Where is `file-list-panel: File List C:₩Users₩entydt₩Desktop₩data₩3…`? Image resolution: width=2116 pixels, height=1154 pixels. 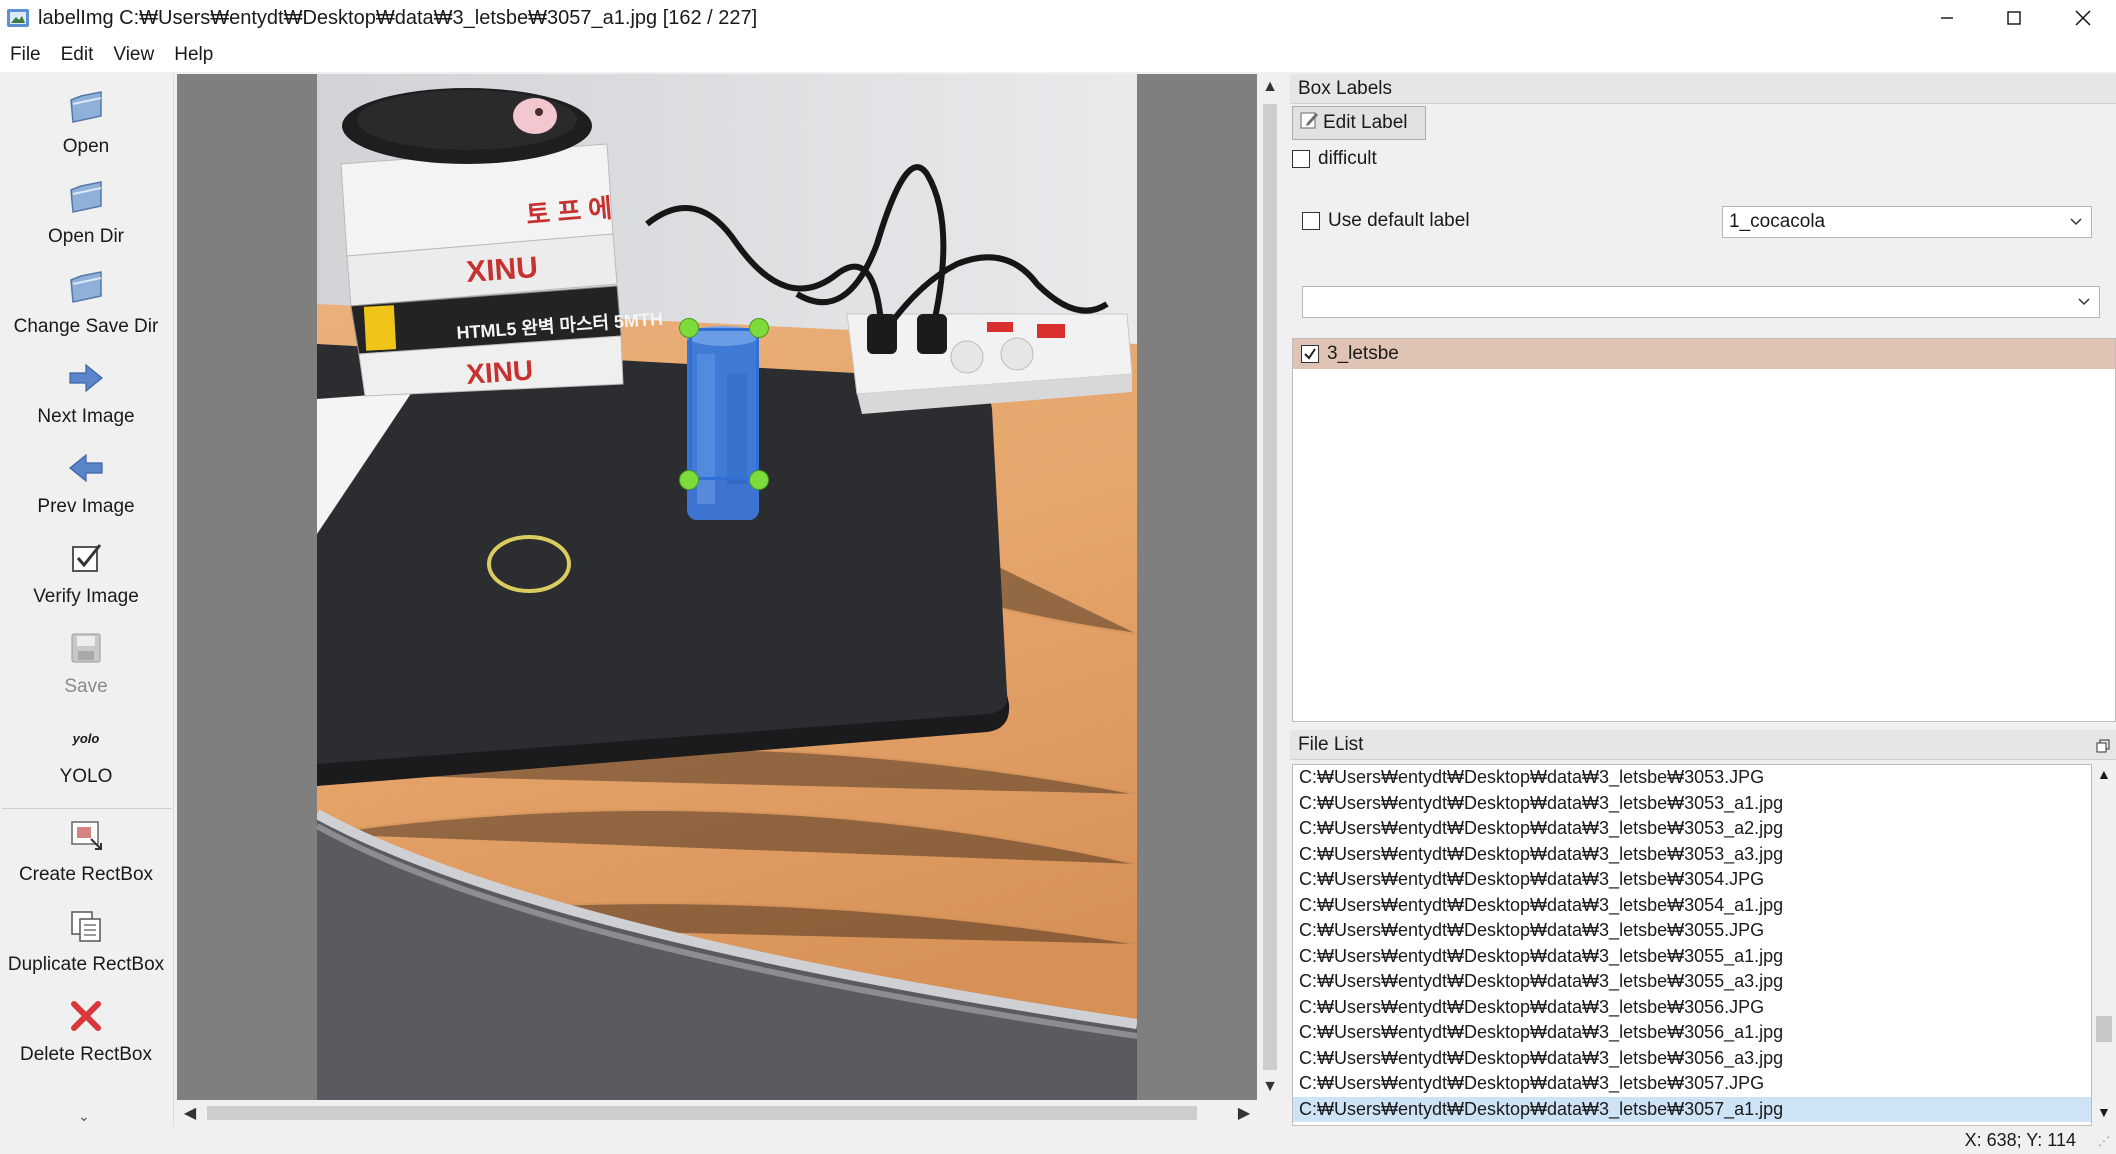 file-list-panel: File List C:₩Users₩entydt₩Desktop₩data₩3… is located at coordinates (1703, 928).